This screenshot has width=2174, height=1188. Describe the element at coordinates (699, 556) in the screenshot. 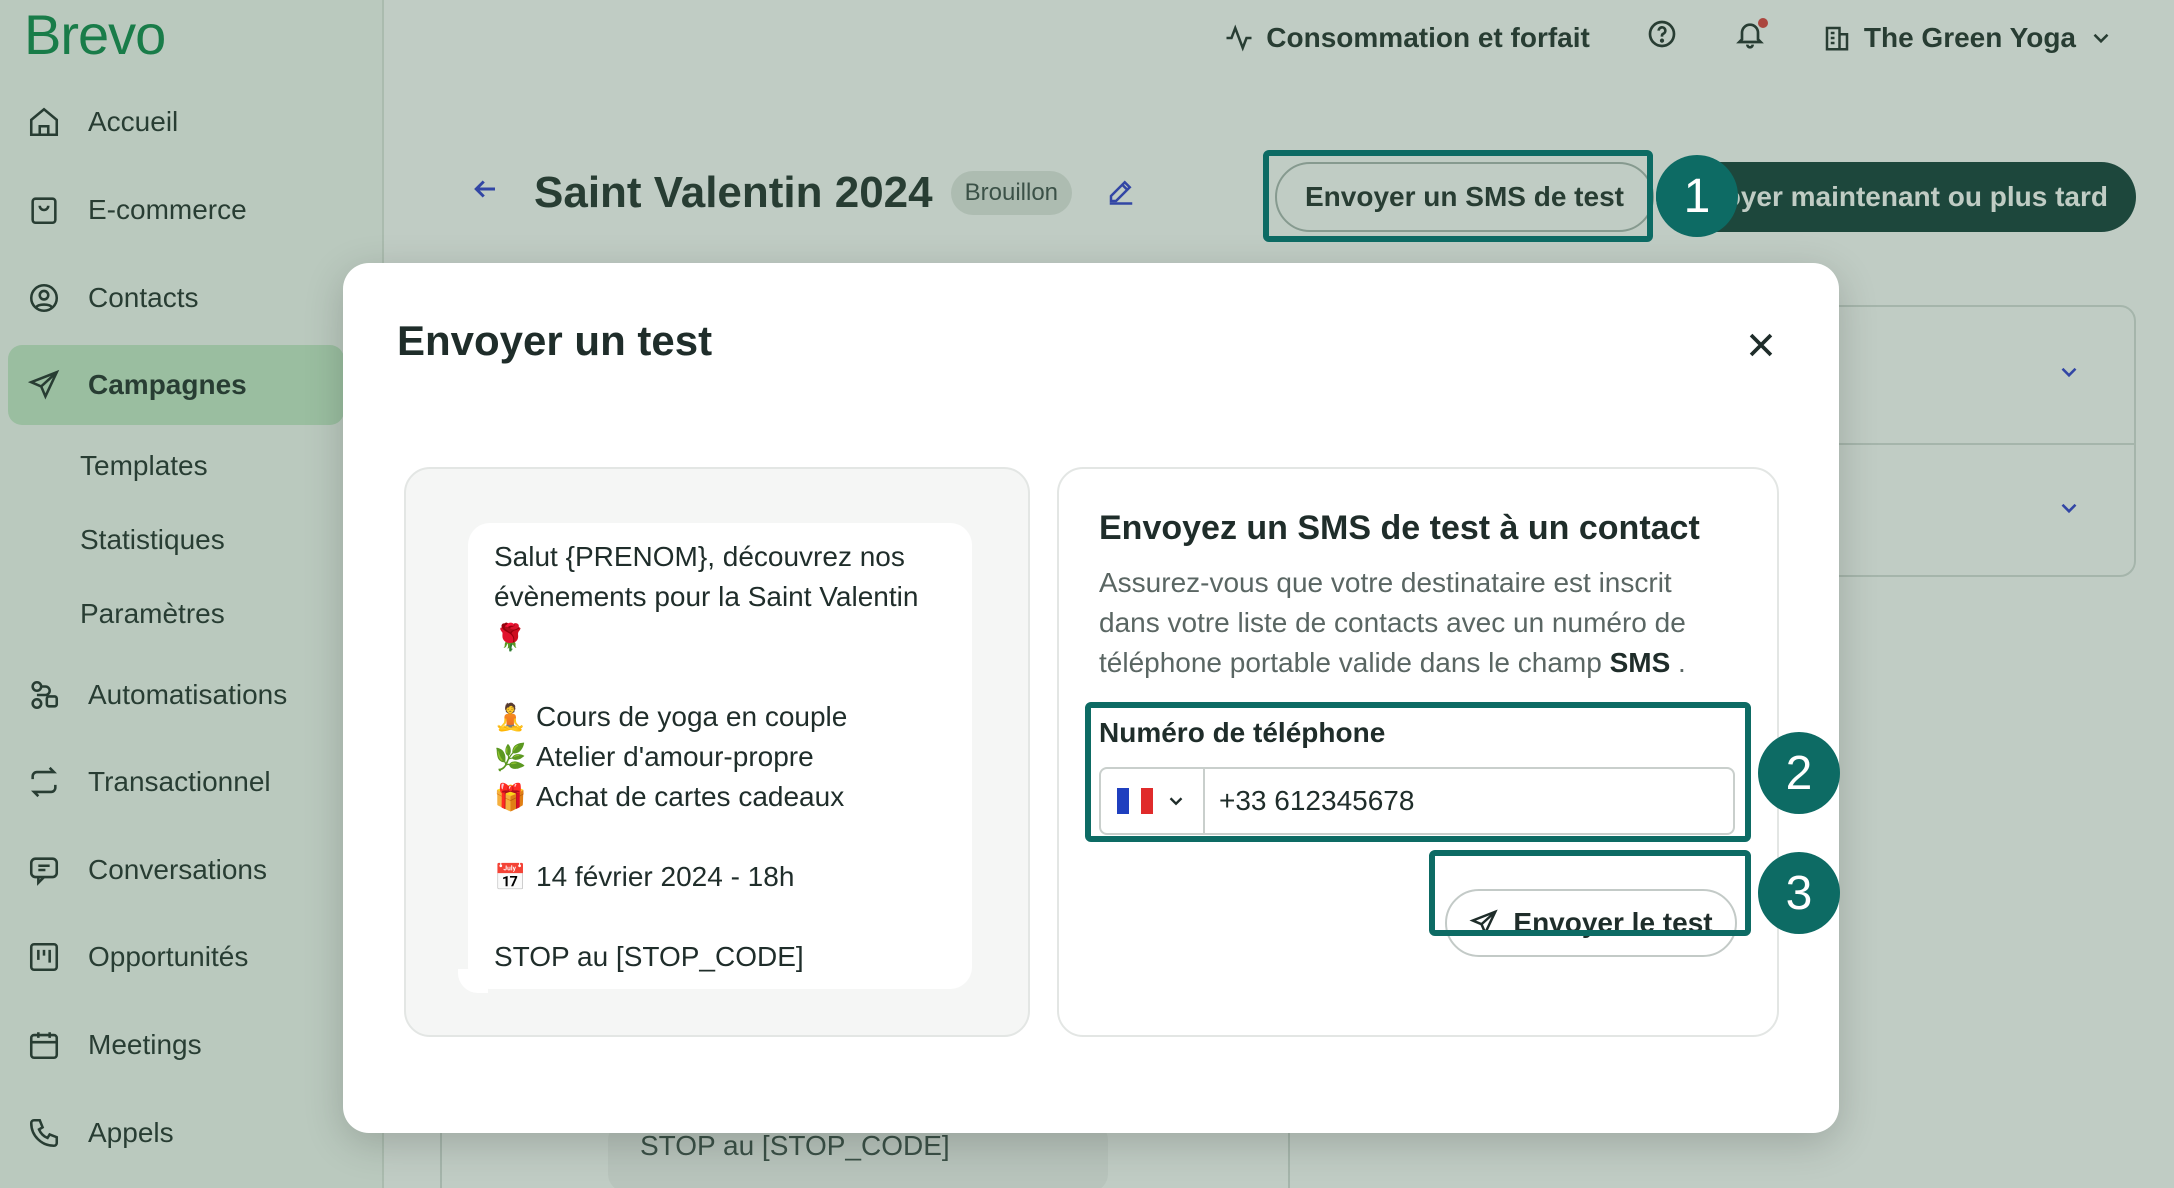

I see `preview-line: Salut {PRENOM}, découvrez nos` at that location.